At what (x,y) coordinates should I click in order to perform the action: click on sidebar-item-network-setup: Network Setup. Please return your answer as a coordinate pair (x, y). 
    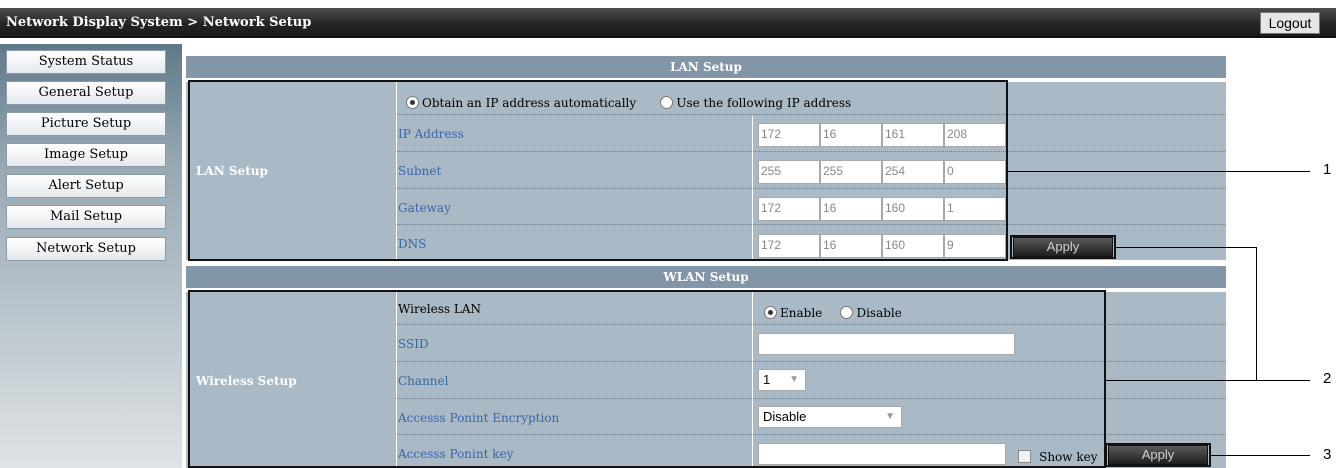
    Looking at the image, I should click on (86, 249).